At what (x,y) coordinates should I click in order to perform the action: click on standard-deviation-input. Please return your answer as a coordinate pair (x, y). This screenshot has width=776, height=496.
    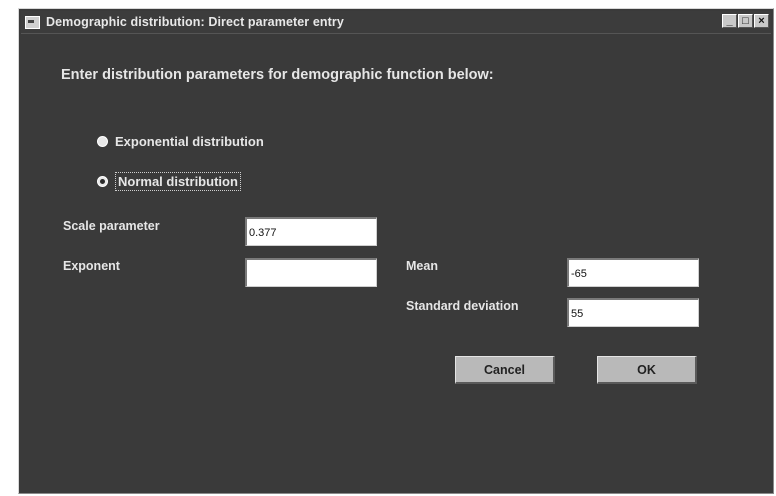
    Looking at the image, I should click on (633, 312).